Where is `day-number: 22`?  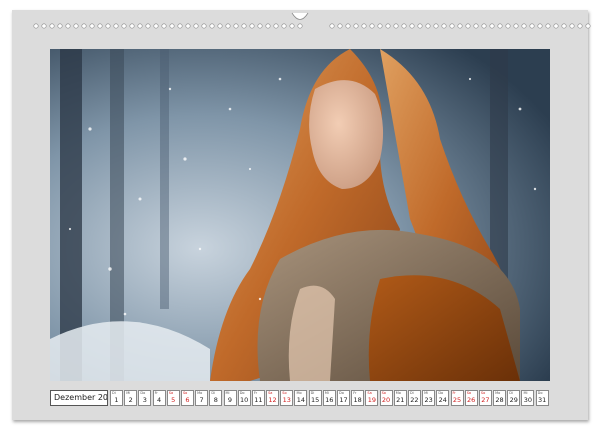 day-number: 22 is located at coordinates (414, 400).